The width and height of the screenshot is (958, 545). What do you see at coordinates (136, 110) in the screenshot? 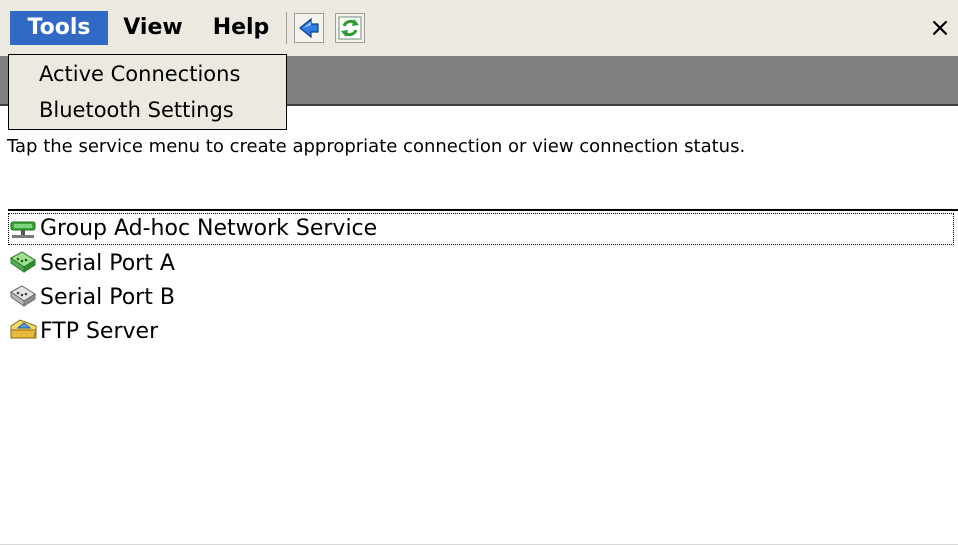
I see `menu-item-bluetooth-settings: Bluetooth Settings` at bounding box center [136, 110].